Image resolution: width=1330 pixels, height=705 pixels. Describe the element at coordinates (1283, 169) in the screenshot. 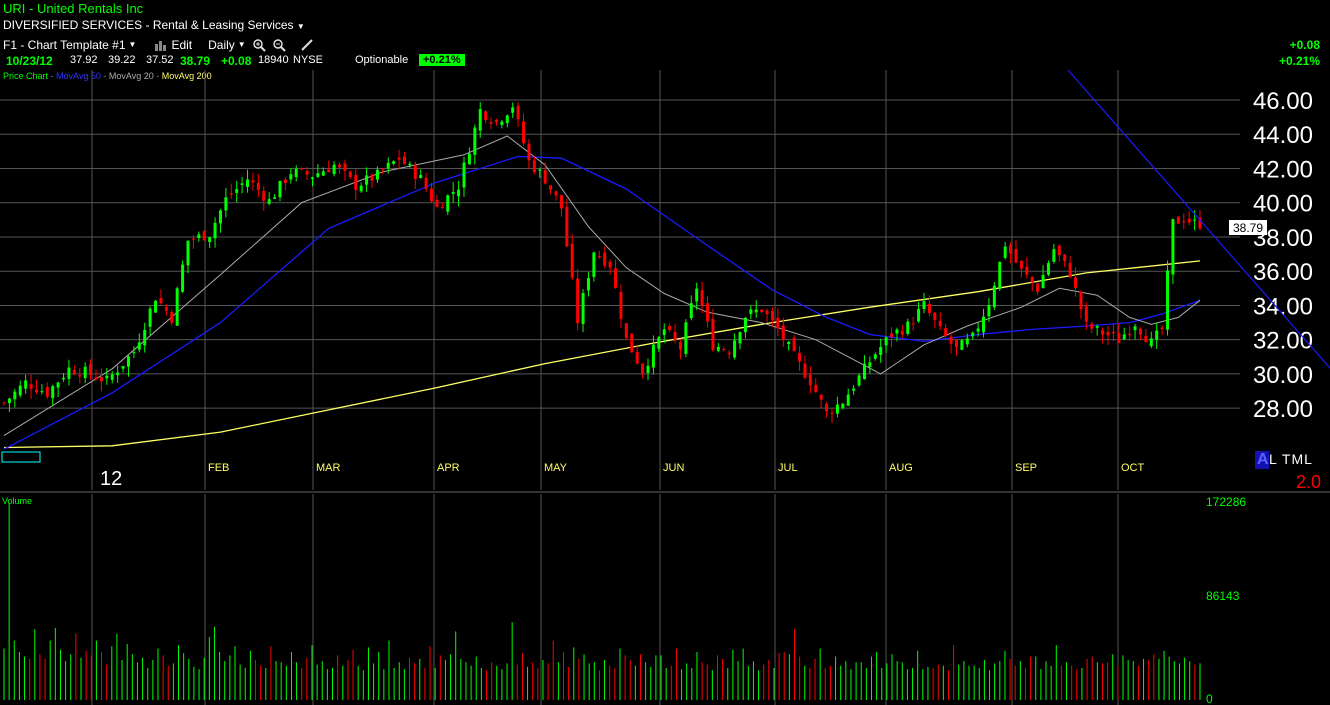

I see `y-tick-label: 42.00` at that location.